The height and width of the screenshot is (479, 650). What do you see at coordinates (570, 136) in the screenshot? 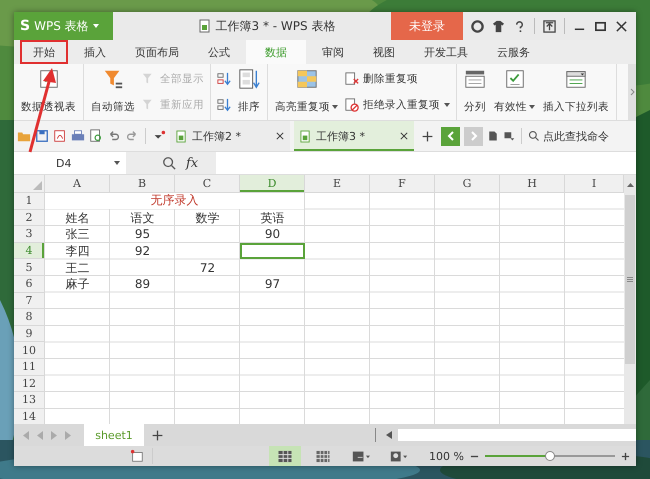
I see `command-search-field: 点此查找命令` at bounding box center [570, 136].